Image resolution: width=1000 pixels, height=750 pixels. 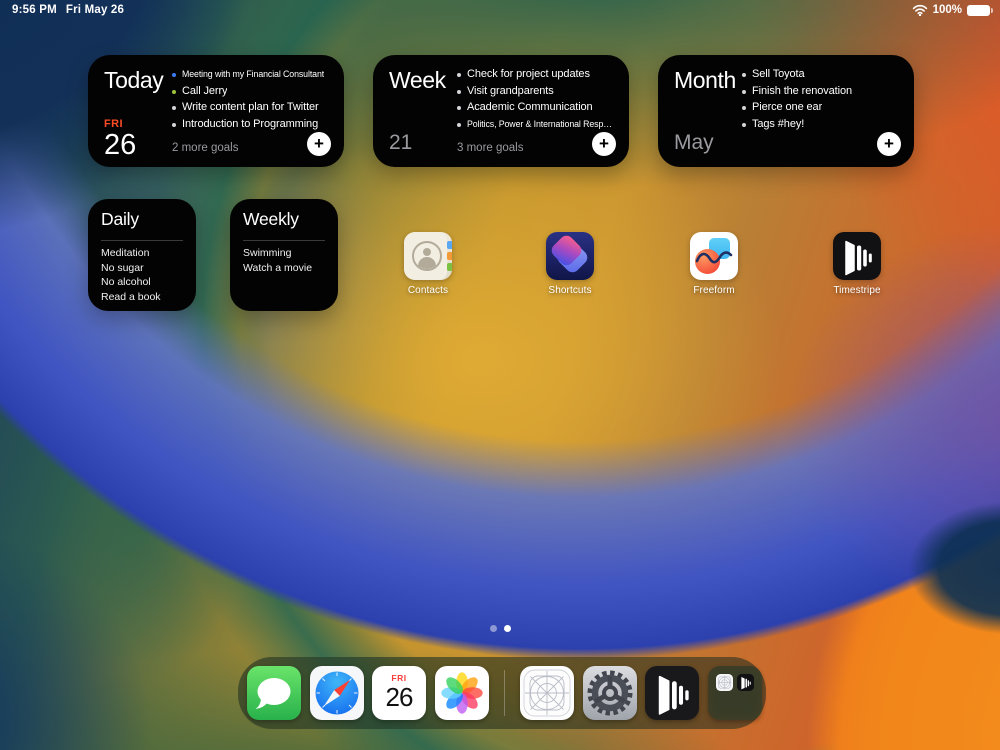 I want to click on wifi-icon, so click(x=920, y=10).